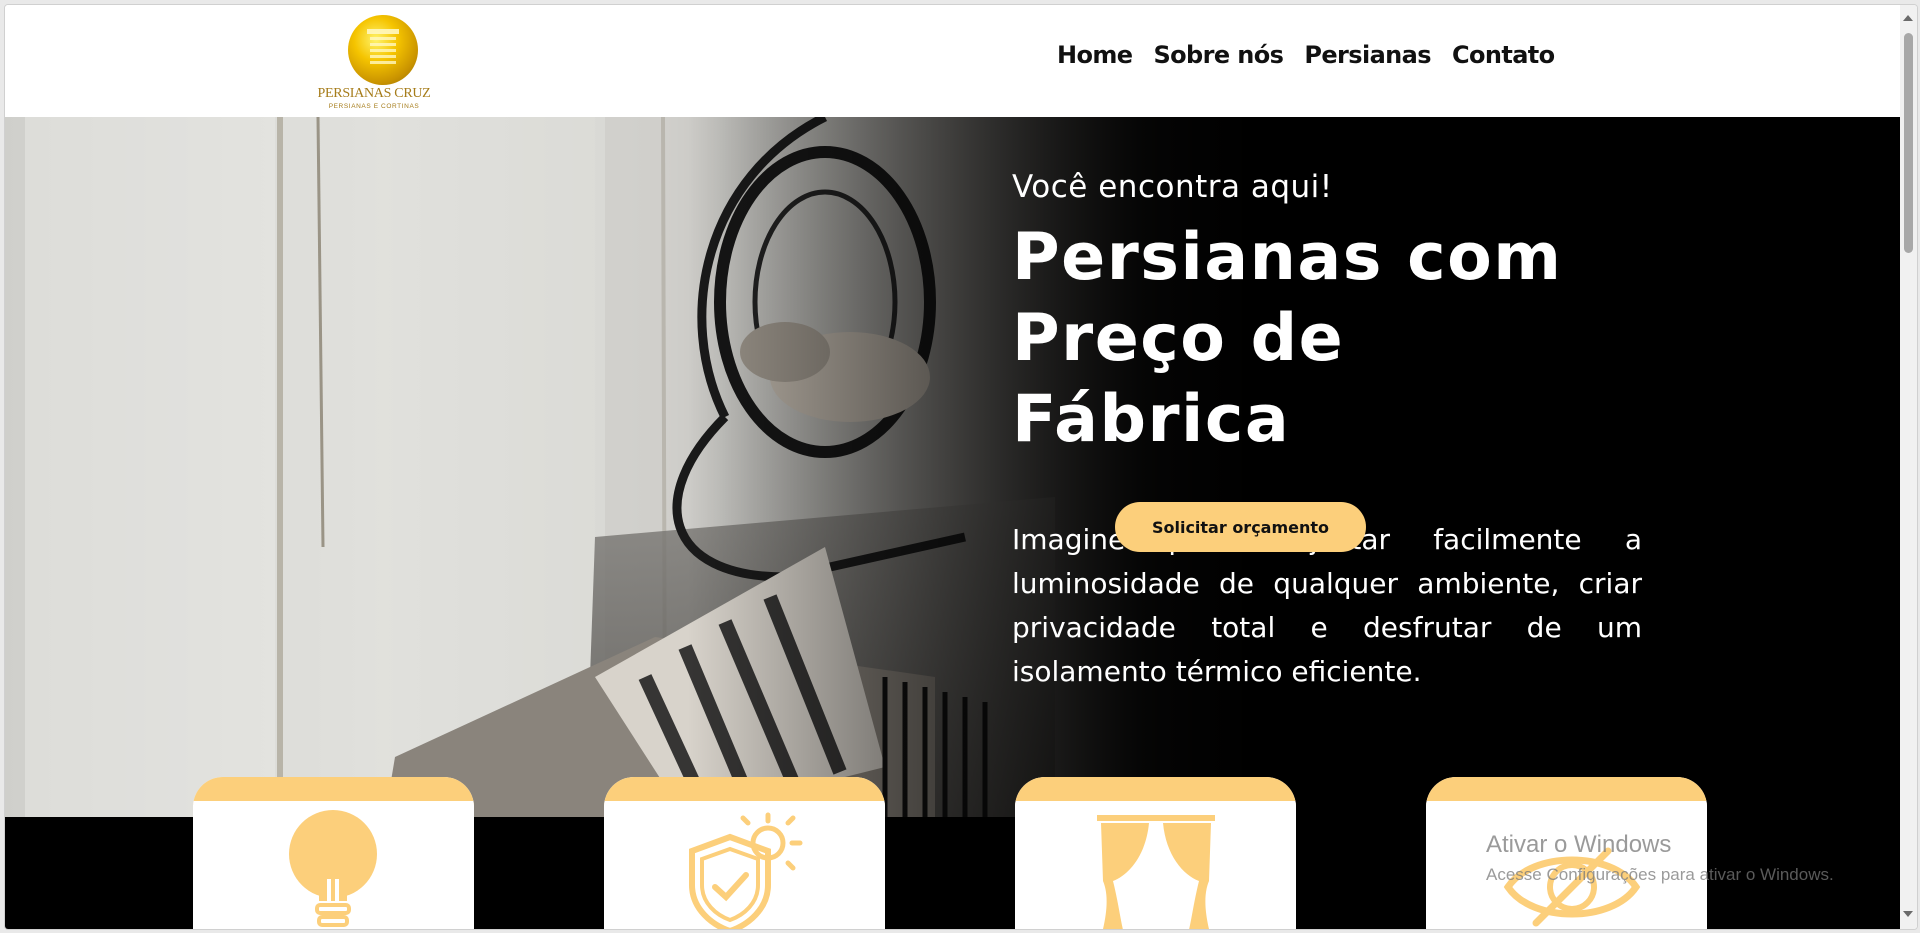 Image resolution: width=1920 pixels, height=933 pixels. Describe the element at coordinates (1218, 55) in the screenshot. I see `nav-sobre-nos: Sobre nós` at that location.